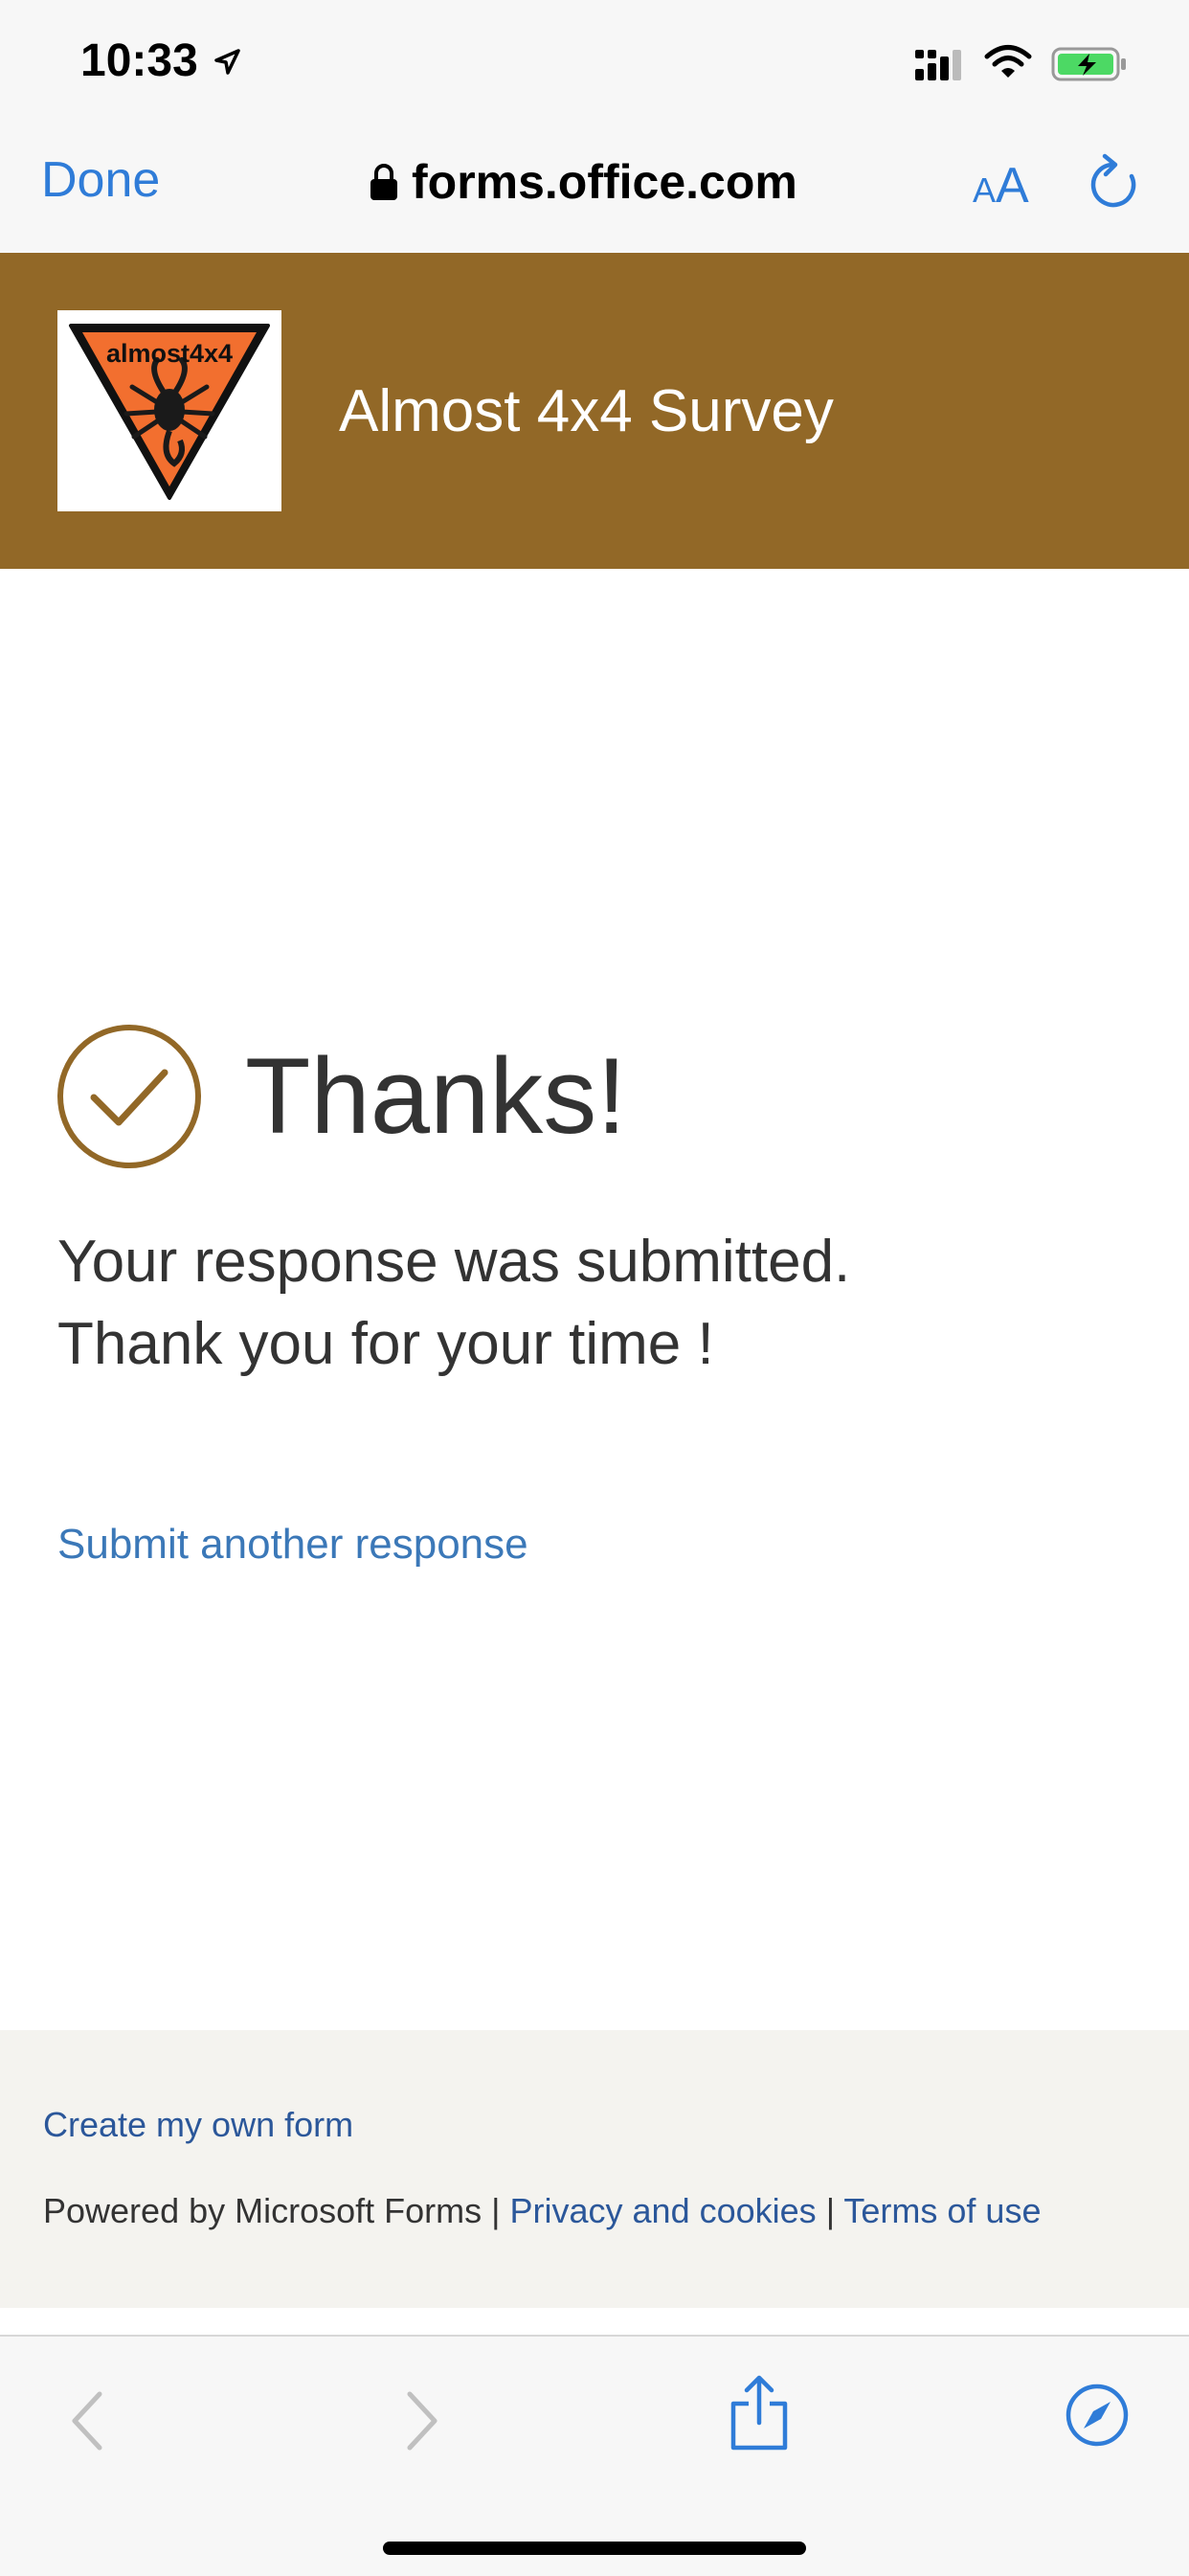 This screenshot has width=1189, height=2576. I want to click on create-my-own-form-link: Create my own form, so click(198, 2125).